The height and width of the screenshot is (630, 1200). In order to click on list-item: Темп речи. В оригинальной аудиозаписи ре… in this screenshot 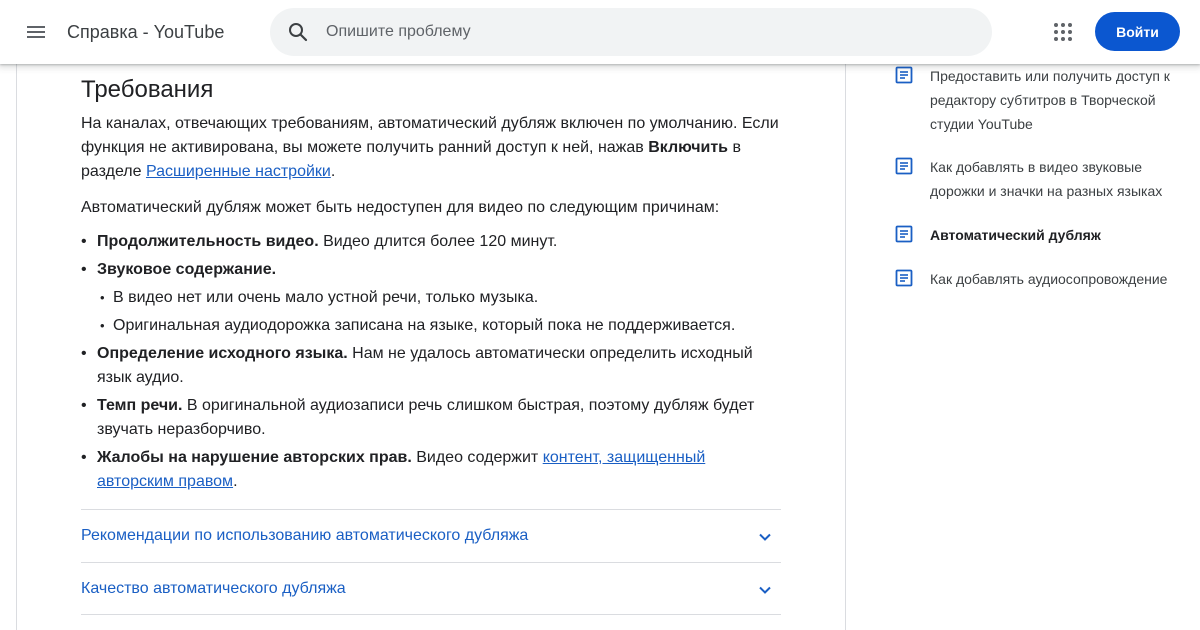, I will do `click(431, 418)`.